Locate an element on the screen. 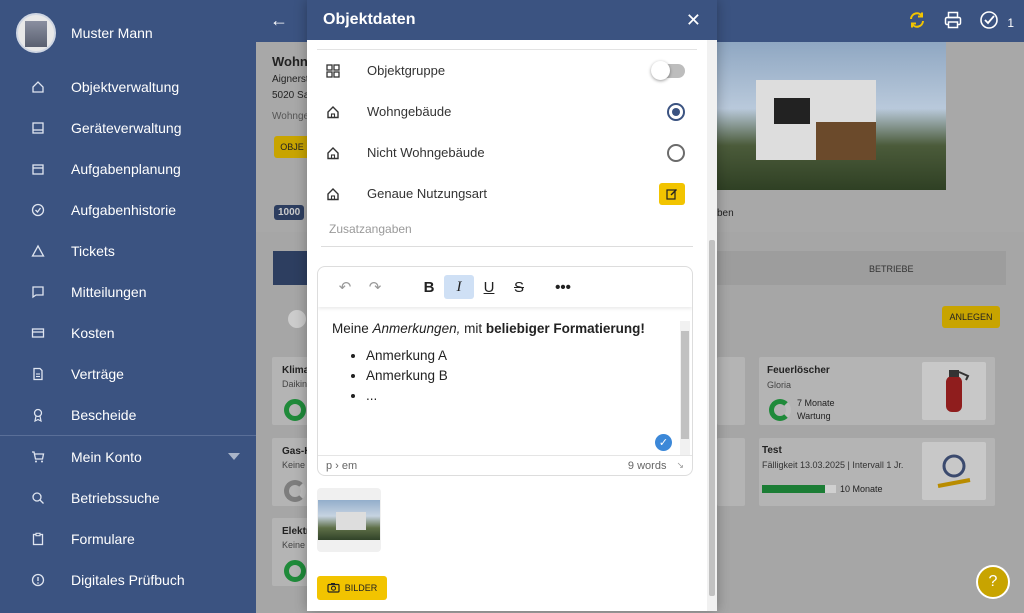 The image size is (1024, 613). edit-icon is located at coordinates (672, 193).